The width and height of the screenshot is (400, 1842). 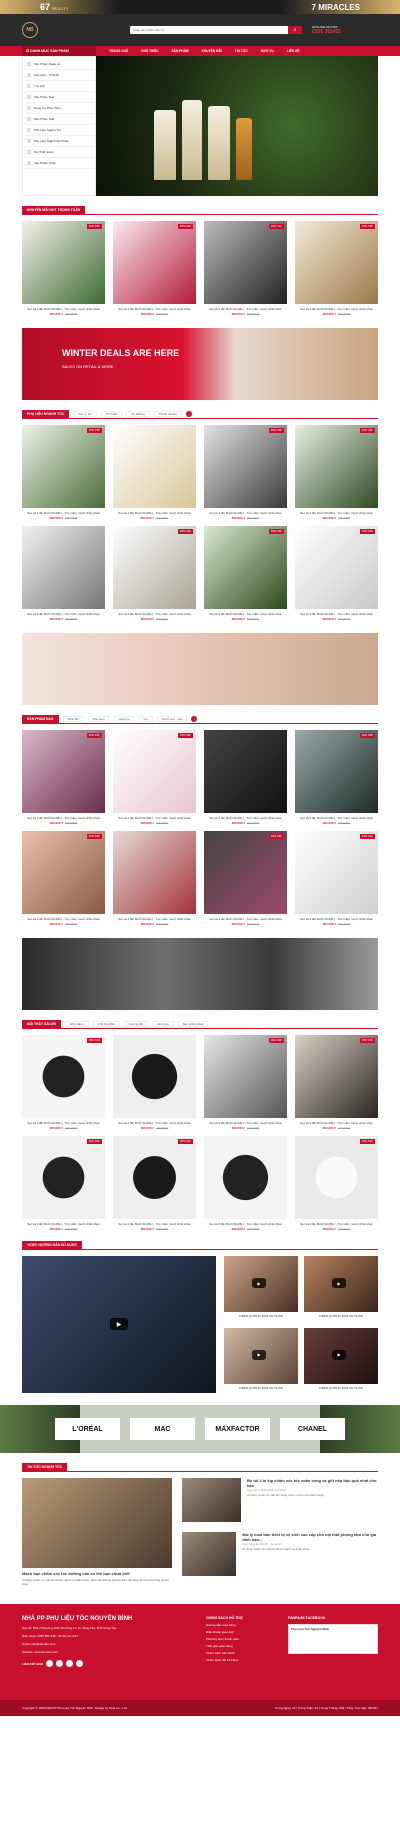 I want to click on facebook-icon, so click(x=50, y=1663).